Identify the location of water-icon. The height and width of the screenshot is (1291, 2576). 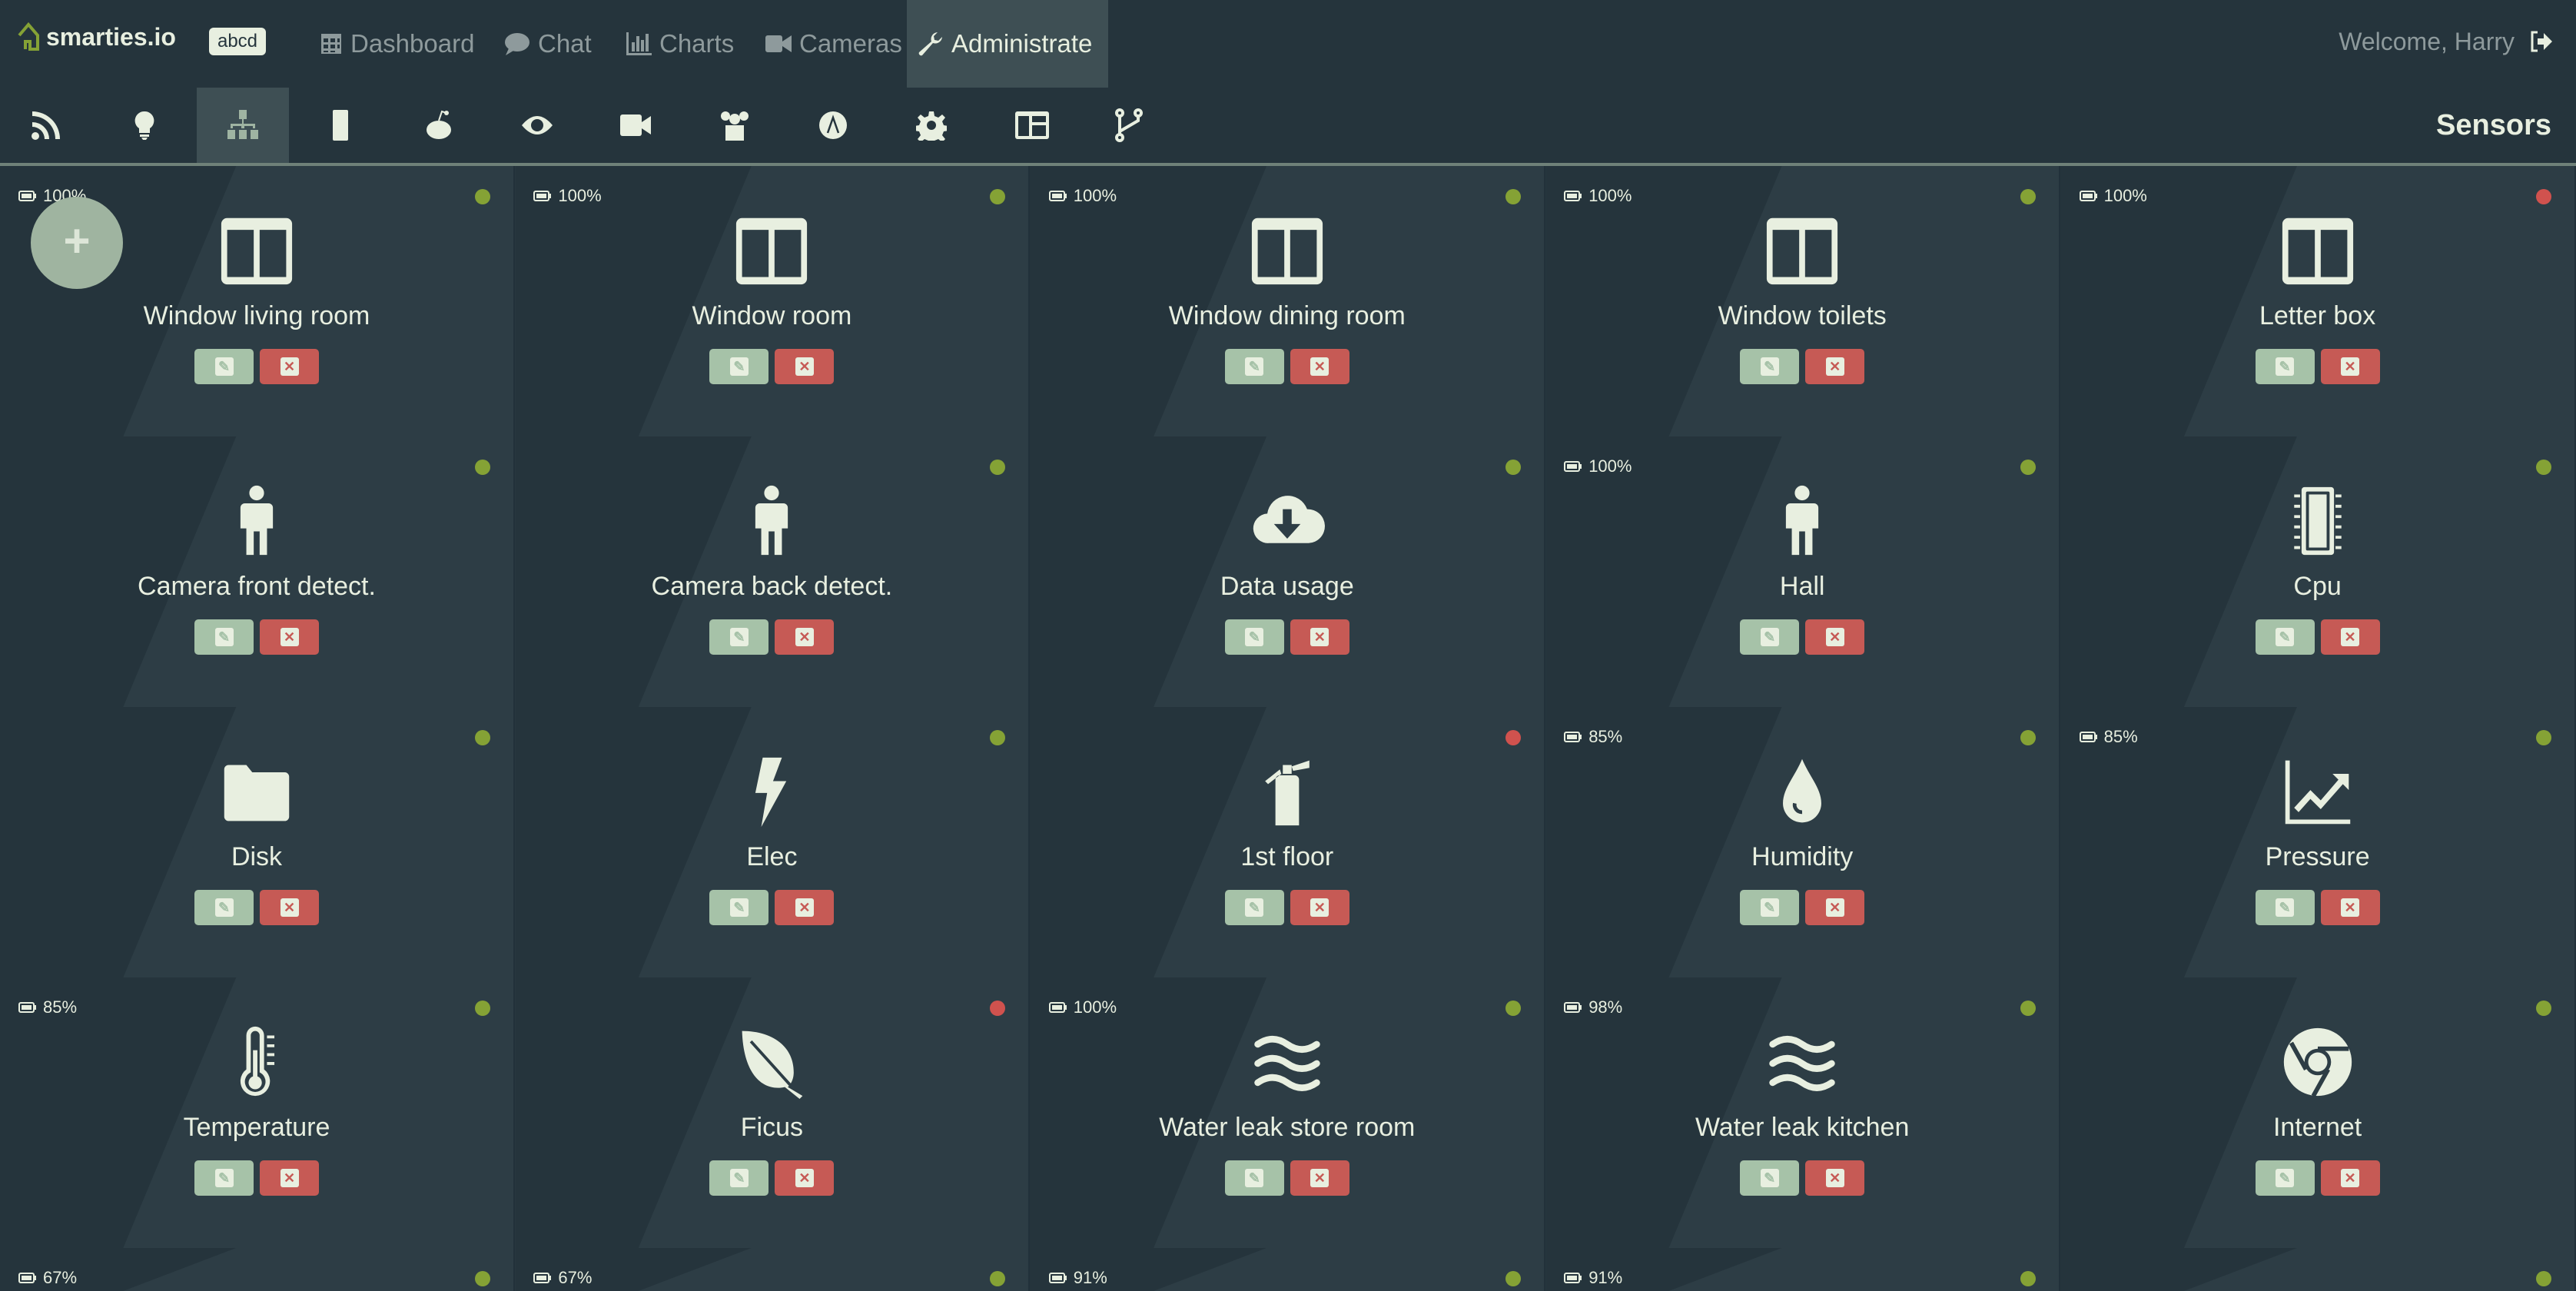
(1802, 1062).